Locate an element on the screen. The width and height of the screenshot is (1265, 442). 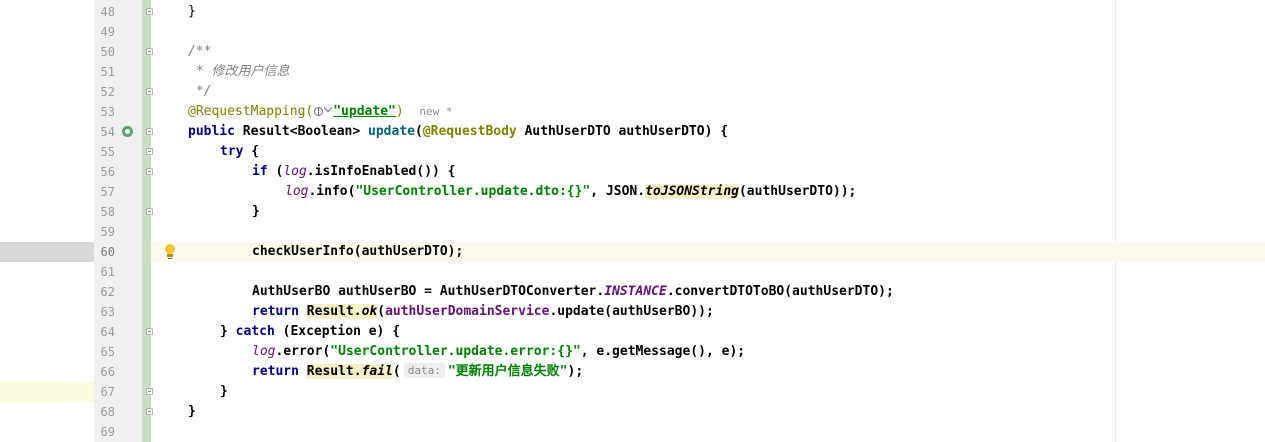
lightbulb-icon is located at coordinates (170, 252).